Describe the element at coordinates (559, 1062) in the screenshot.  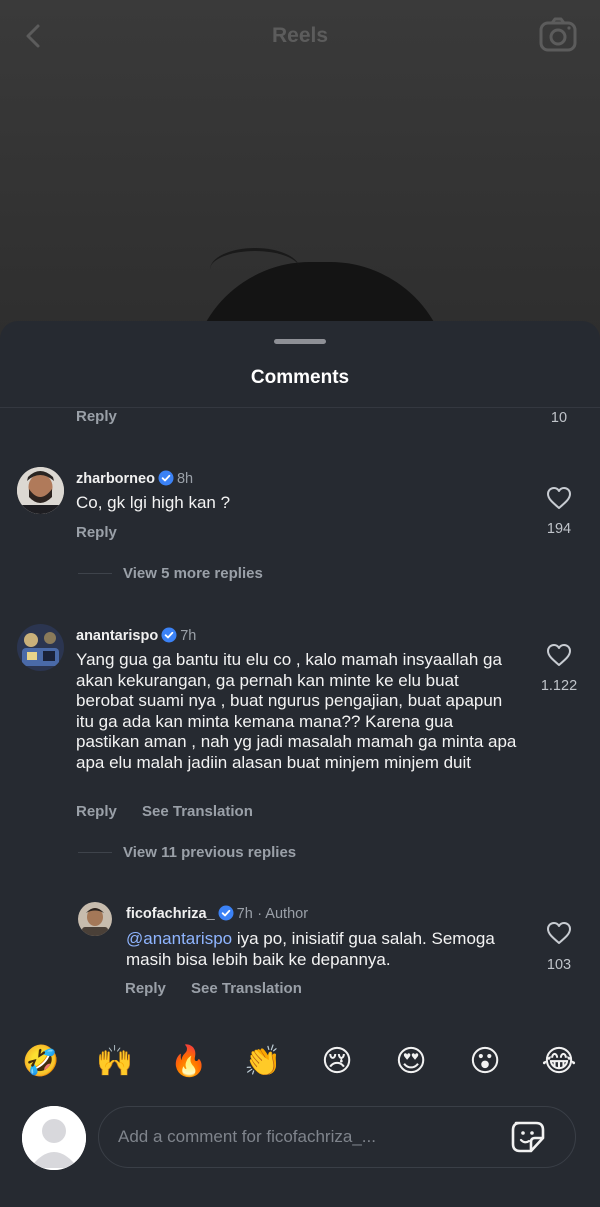
I see `tears-of-joy-emoji-icon: 😂` at that location.